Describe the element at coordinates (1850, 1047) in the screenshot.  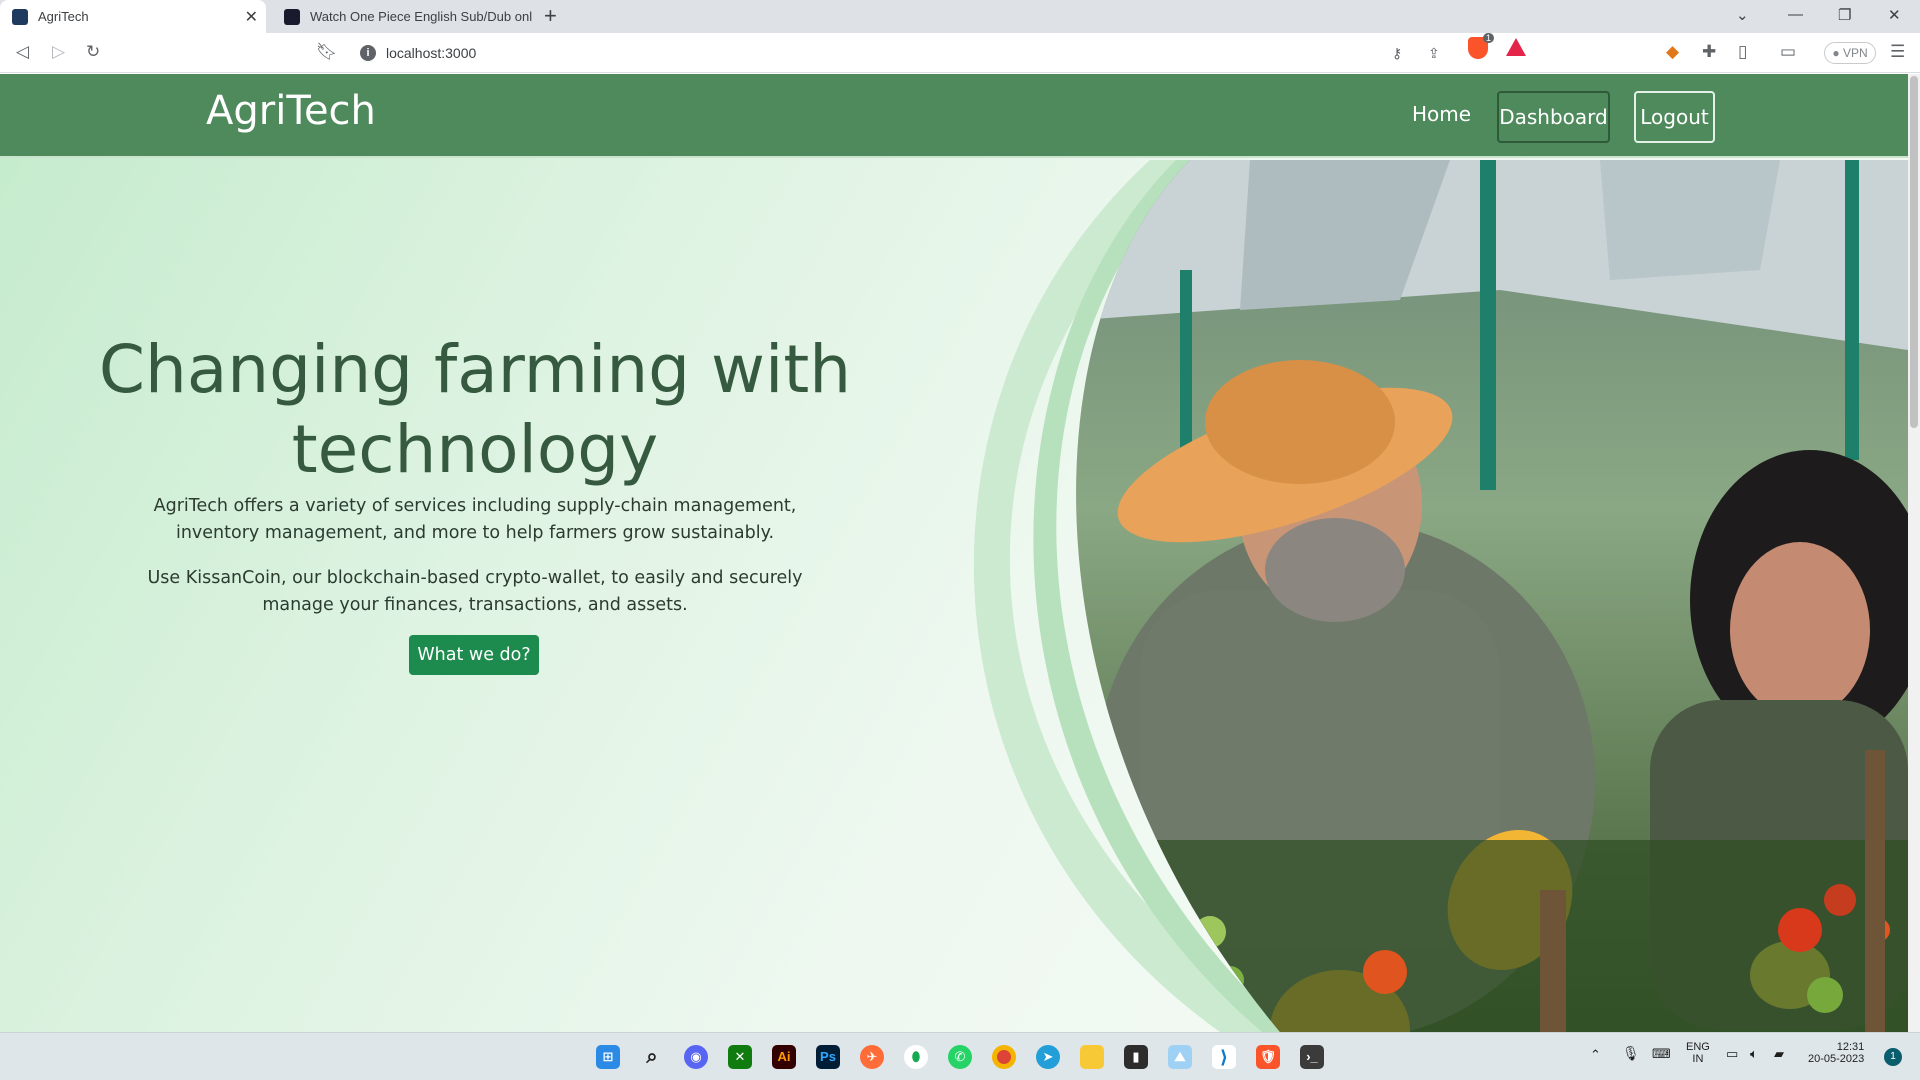
I see `clock-time: 12:31` at that location.